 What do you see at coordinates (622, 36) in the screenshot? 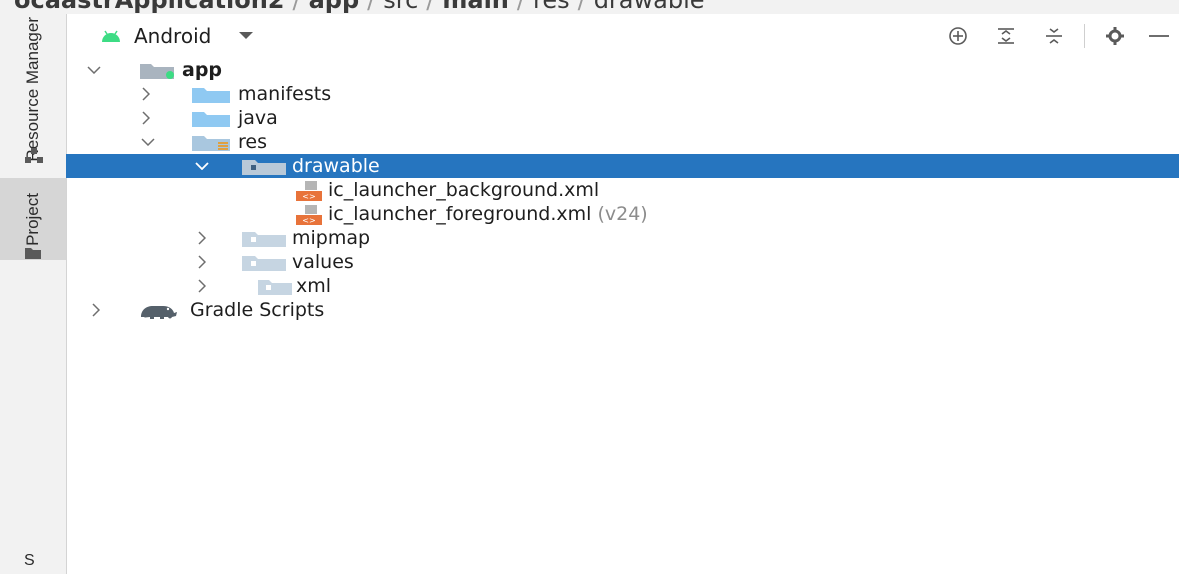
I see `project-toolbar: Android` at bounding box center [622, 36].